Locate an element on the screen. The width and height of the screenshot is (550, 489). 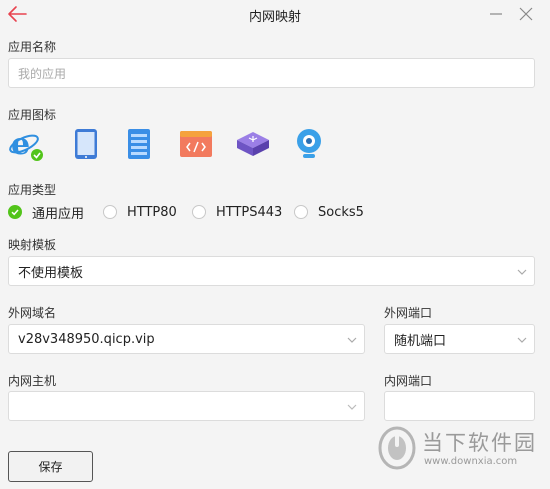
title-bar: 内网映射 is located at coordinates (275, 15).